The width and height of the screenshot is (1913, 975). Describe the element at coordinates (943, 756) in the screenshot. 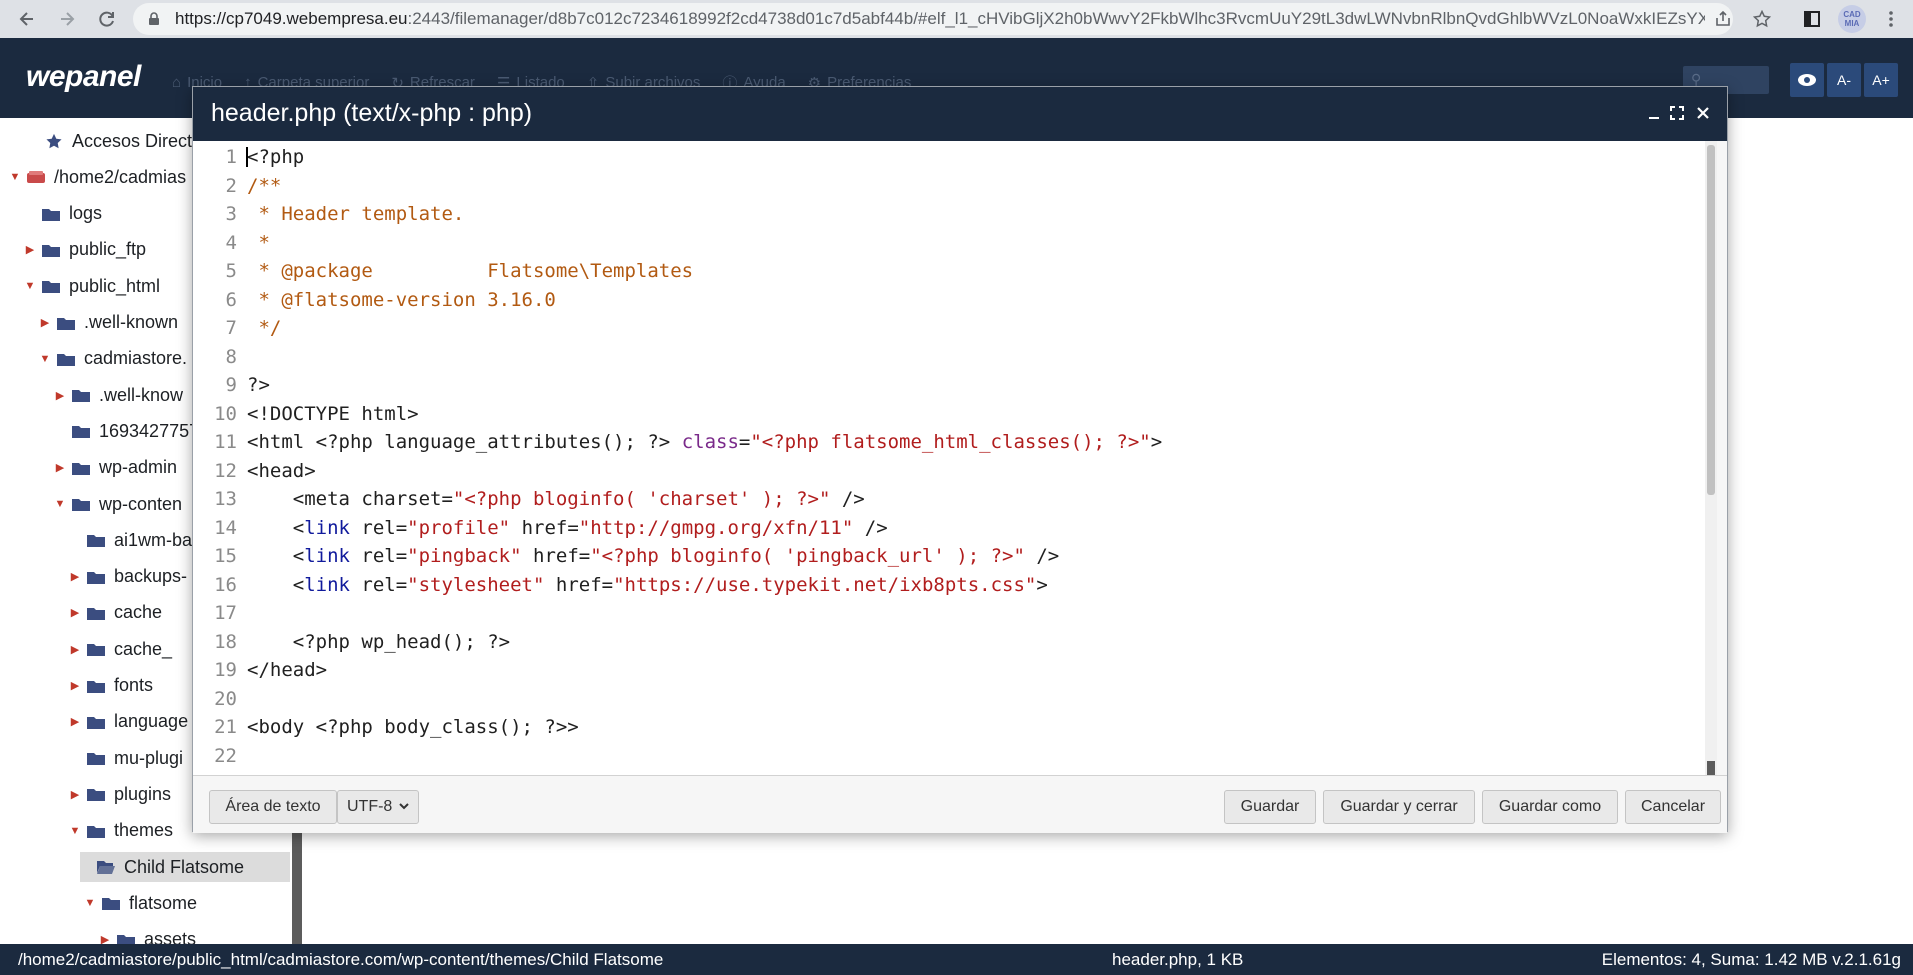

I see `code-line: 22` at that location.